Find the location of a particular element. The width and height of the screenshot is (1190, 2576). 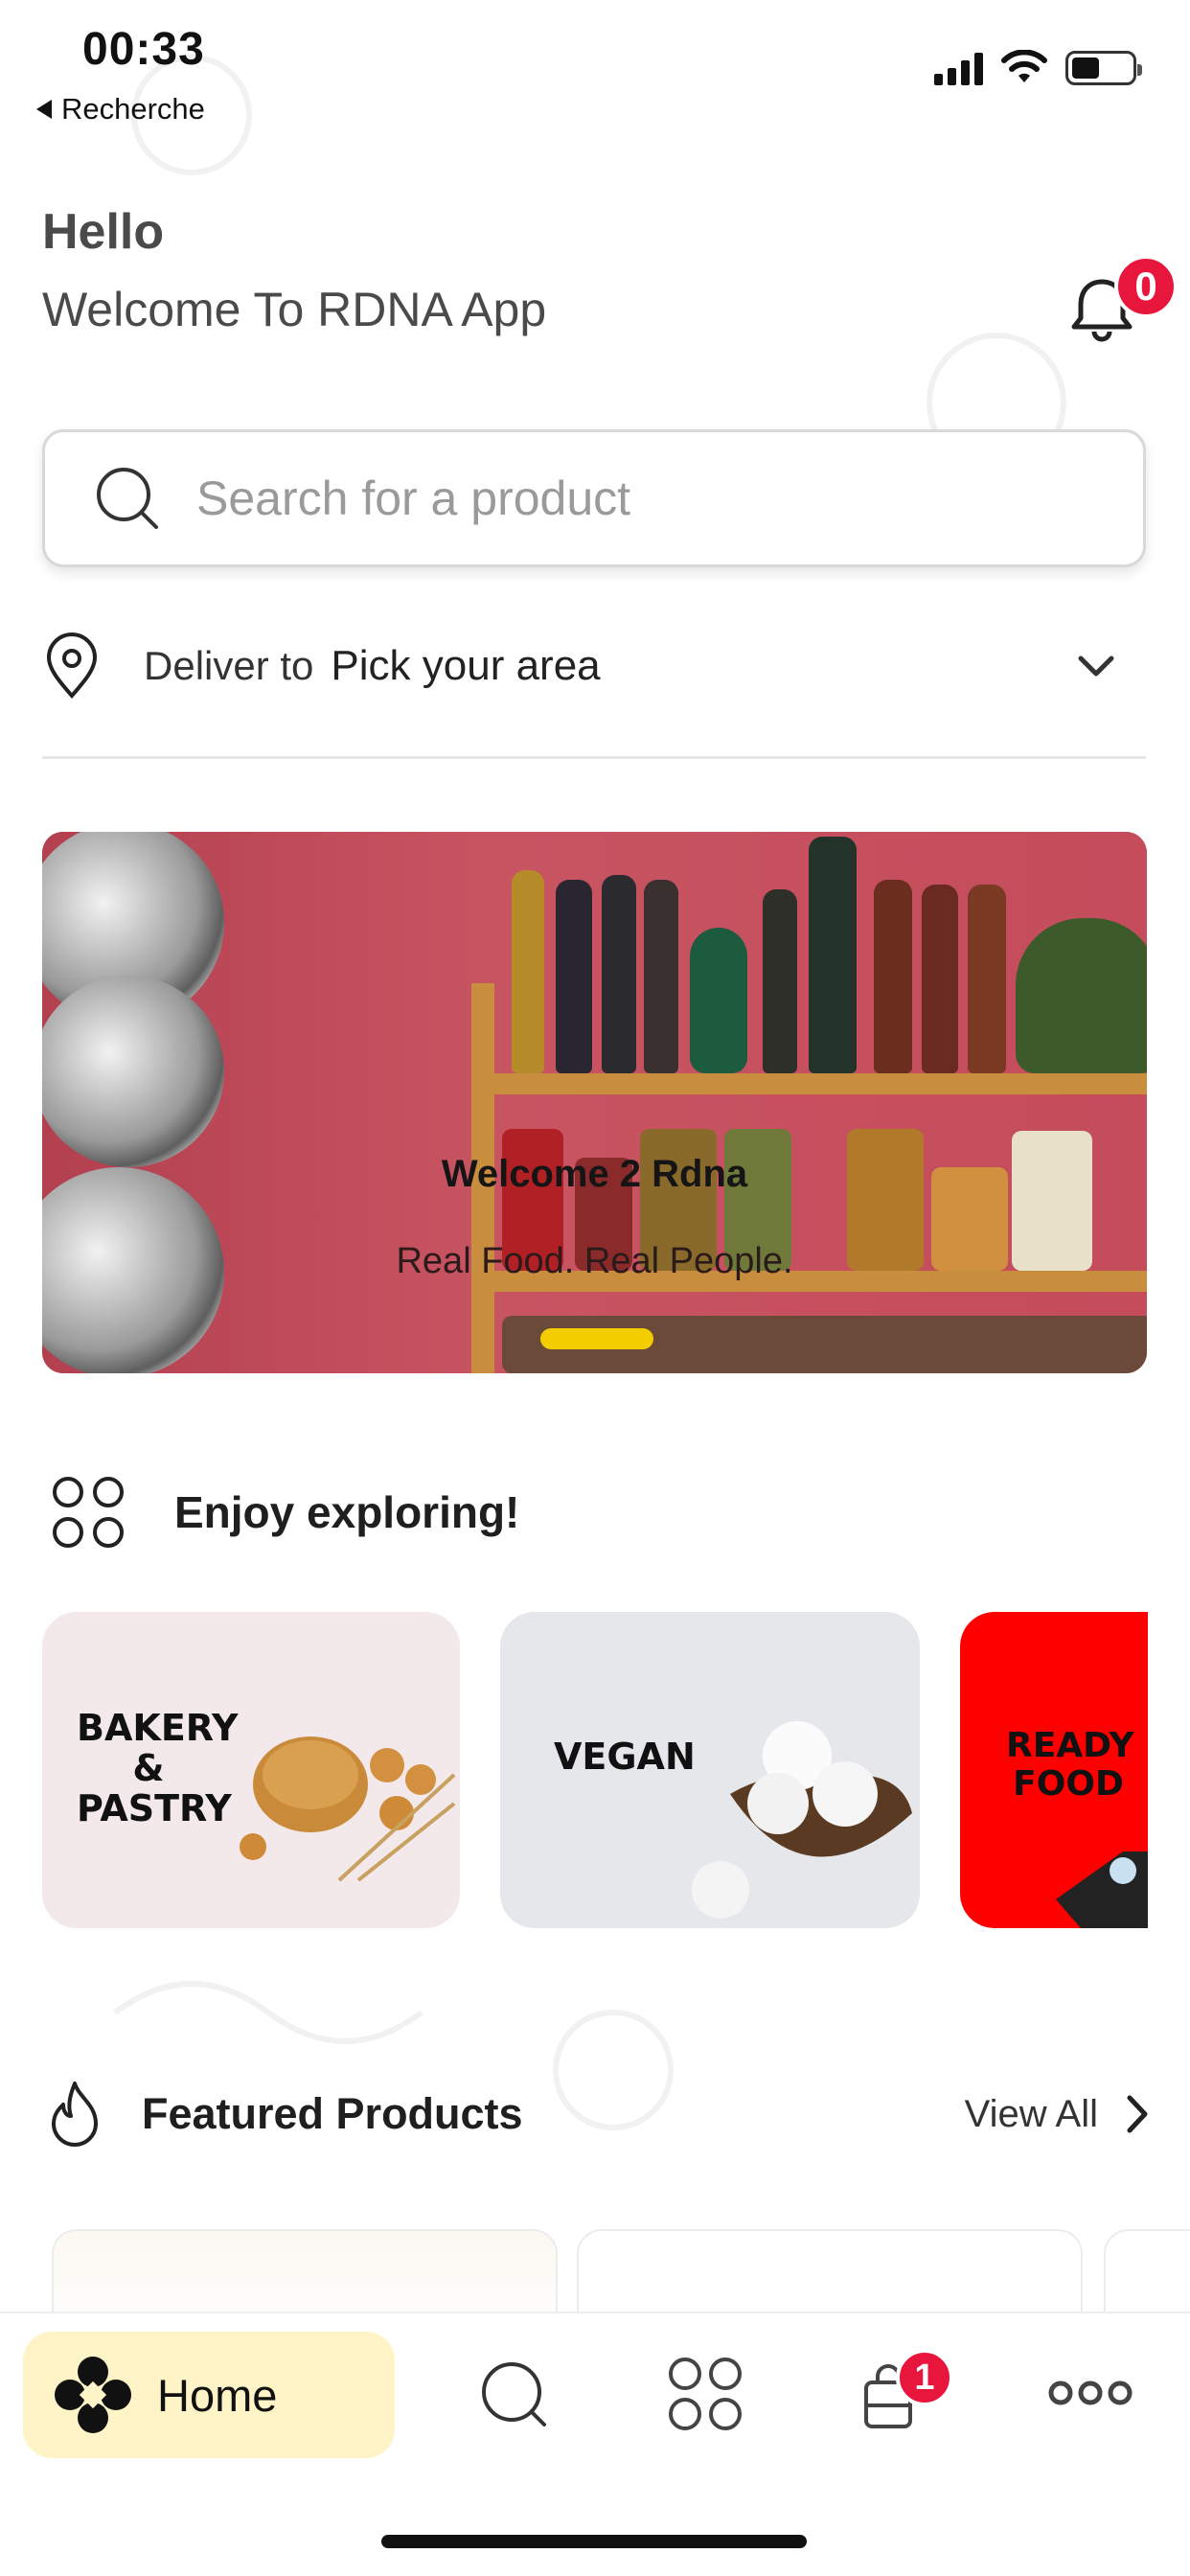

home-indicator is located at coordinates (594, 2541).